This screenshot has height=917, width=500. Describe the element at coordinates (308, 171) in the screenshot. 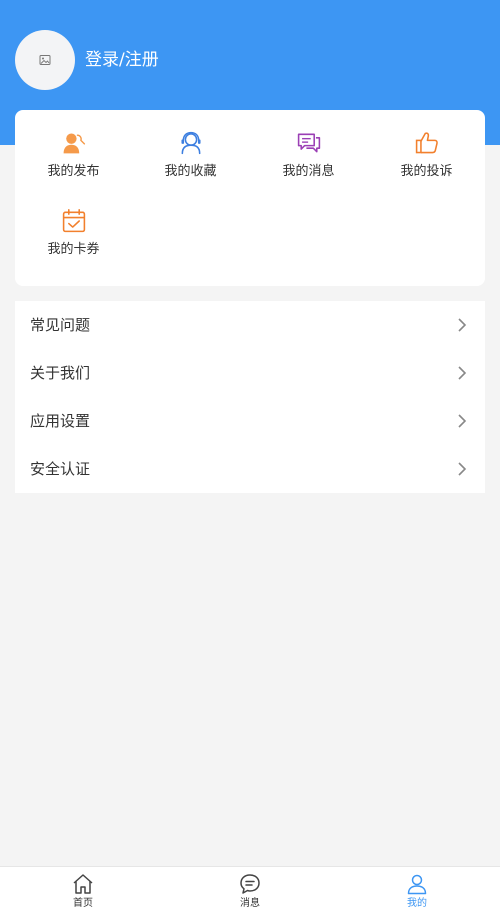

I see `quick-action-label: 我的消息` at that location.